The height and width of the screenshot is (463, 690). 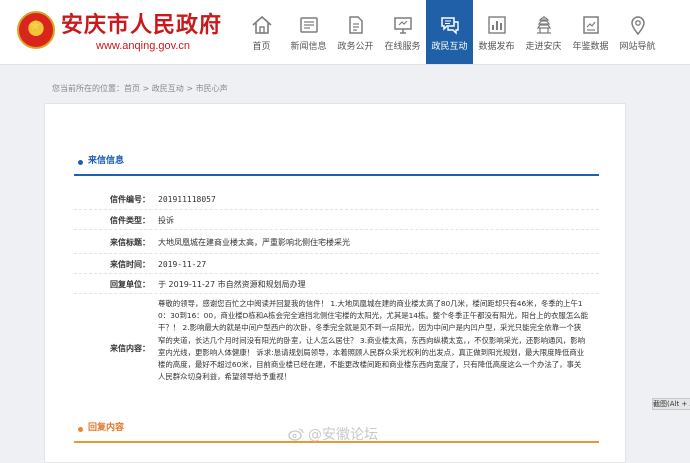 I want to click on yearbook-icon, so click(x=590, y=25).